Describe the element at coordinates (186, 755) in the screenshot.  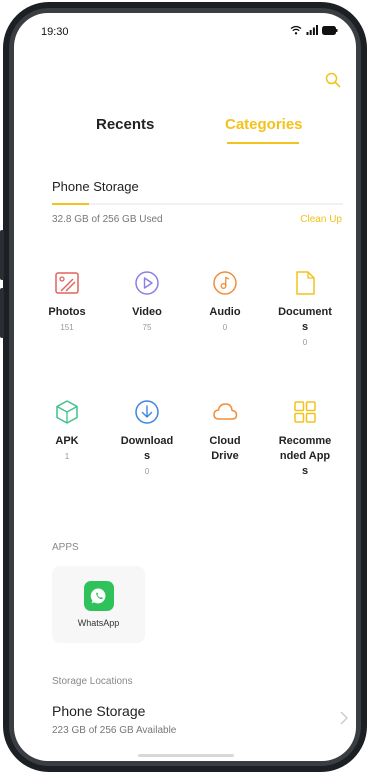
I see `home-indicator` at that location.